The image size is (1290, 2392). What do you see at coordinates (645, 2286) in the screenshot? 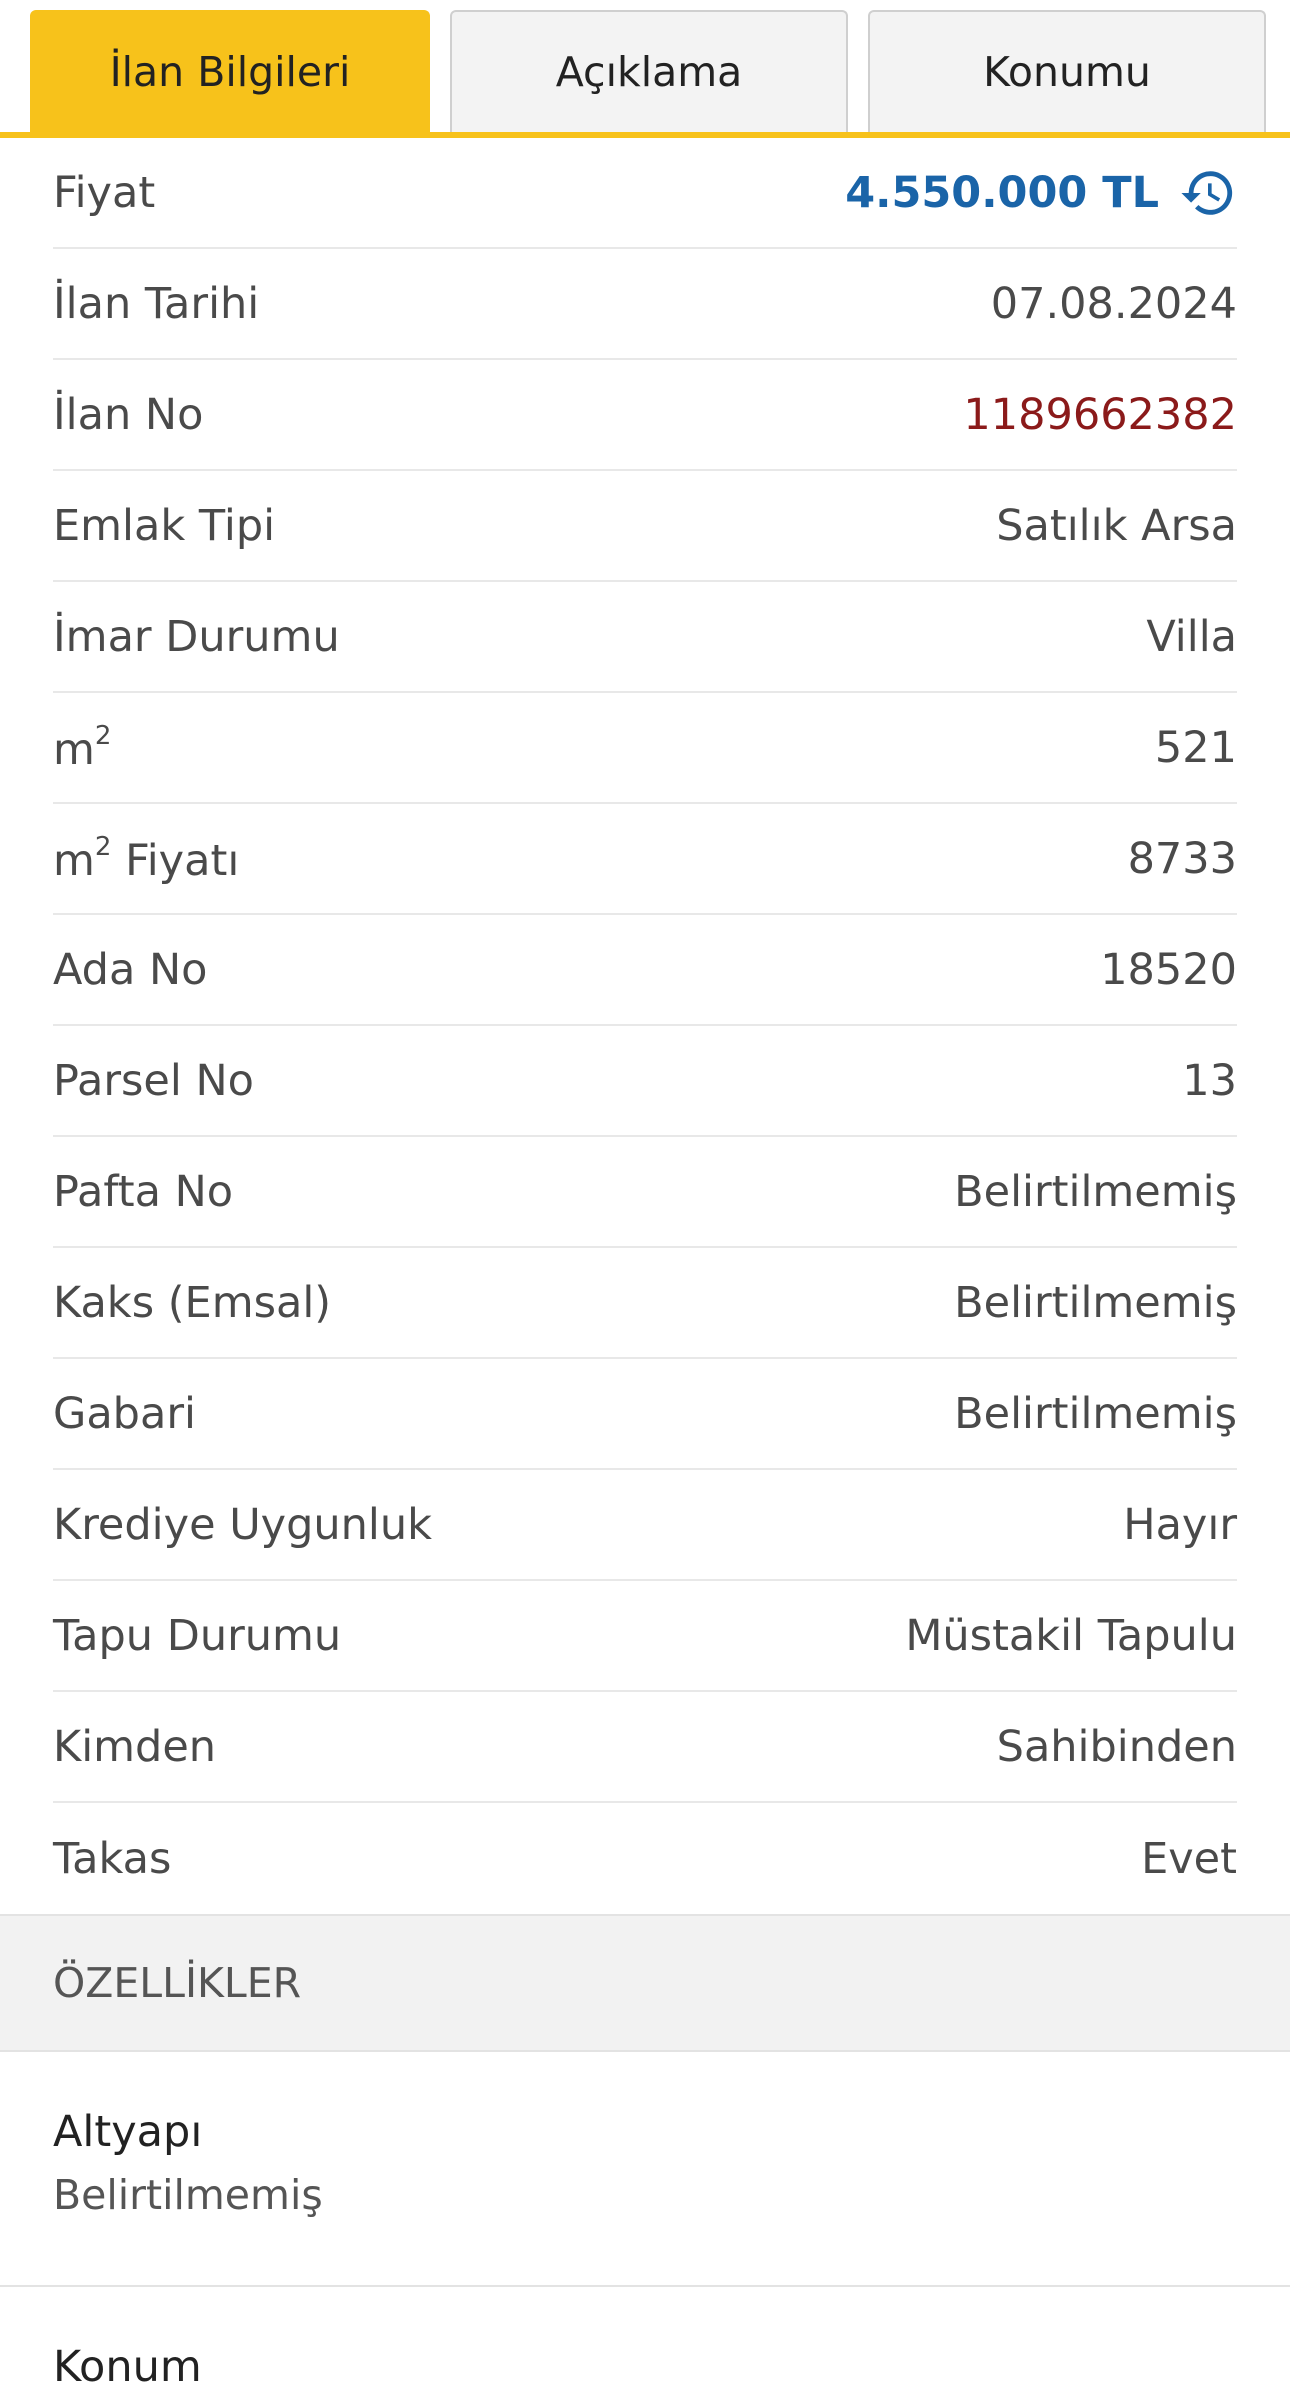
I see `feature-divider` at bounding box center [645, 2286].